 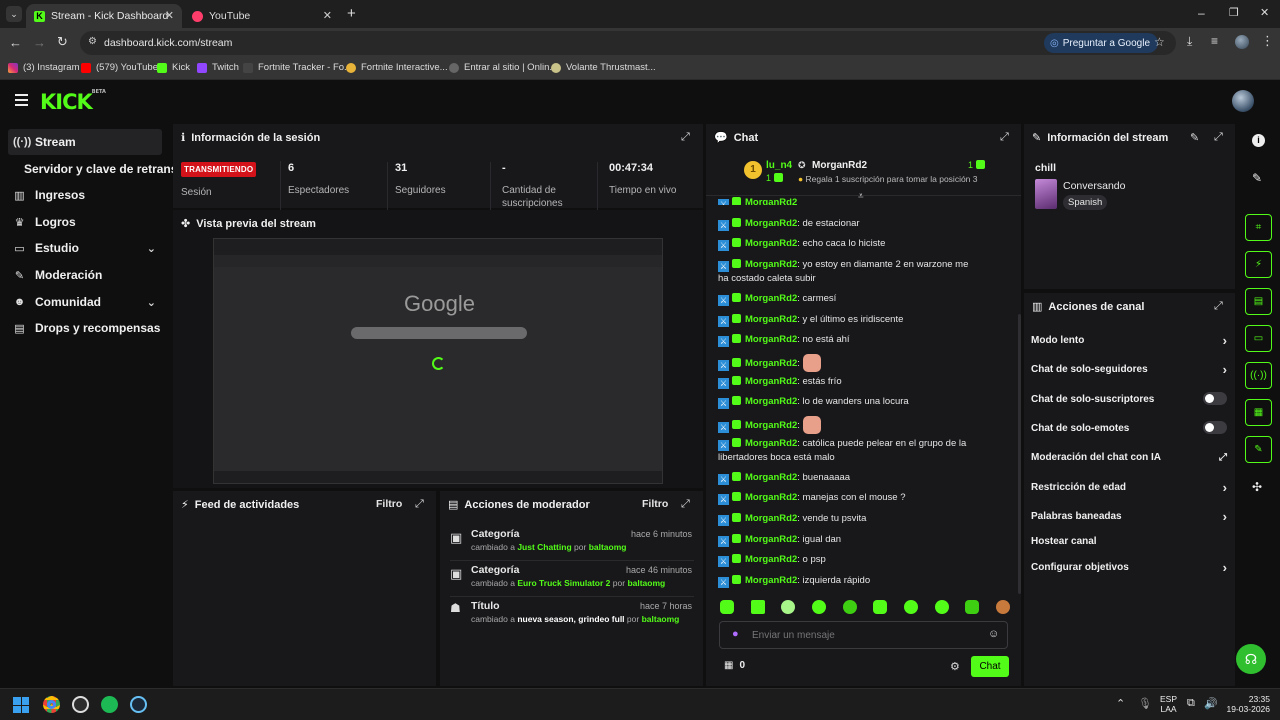 I want to click on sidebar-item-moderacion: ✎ Moderación, so click(x=85, y=275).